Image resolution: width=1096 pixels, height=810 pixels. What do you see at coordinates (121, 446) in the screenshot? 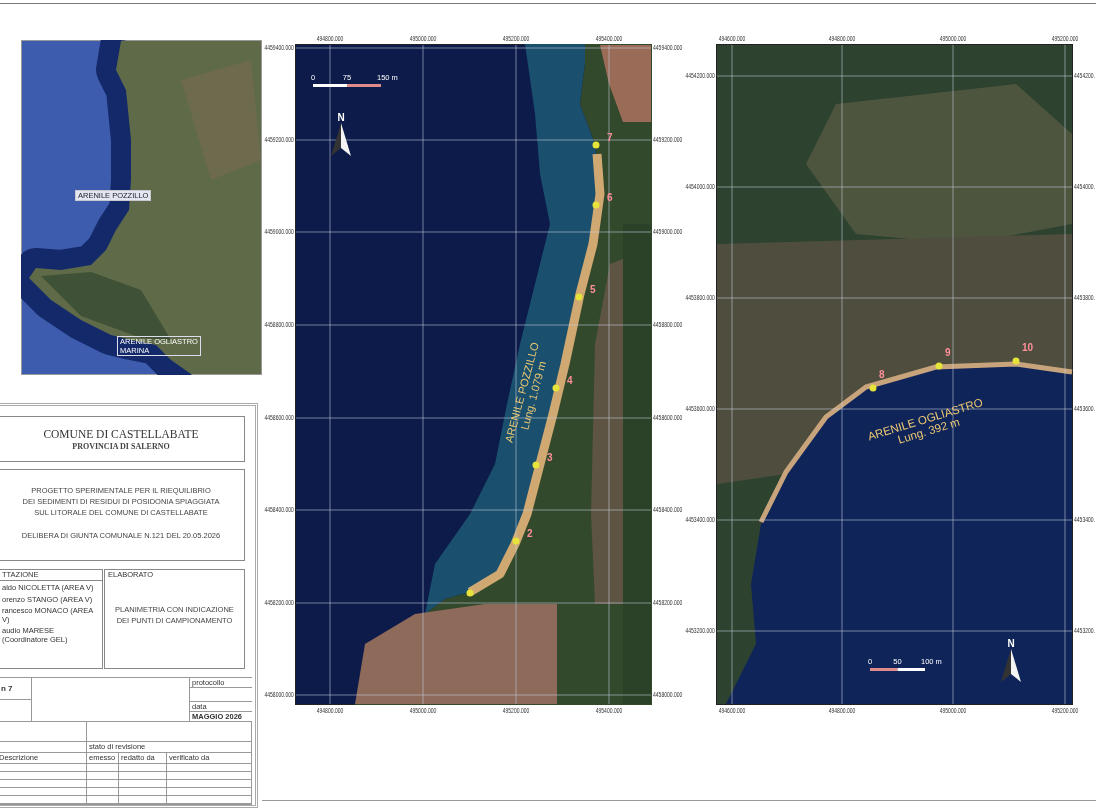
I see `province-name: PROVINCIA DI SALERNO` at bounding box center [121, 446].